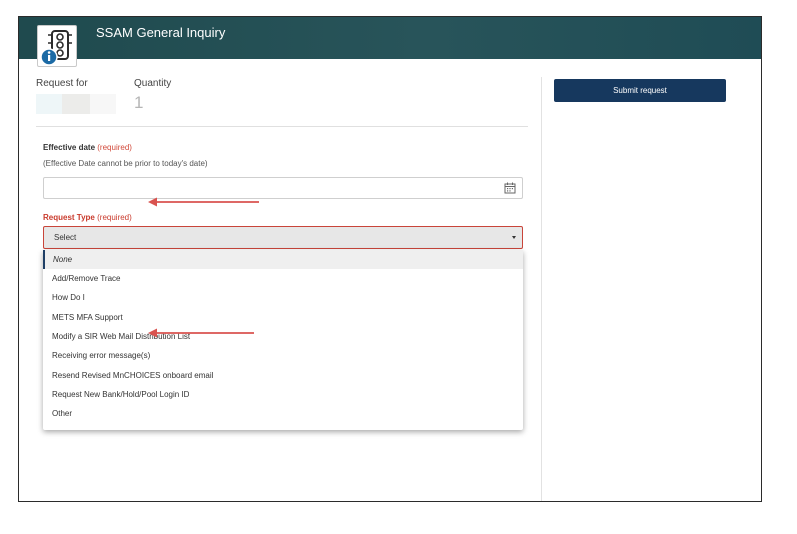  Describe the element at coordinates (283, 336) in the screenshot. I see `dropdown-option-modify-sir-web-mail: Modify a SIR Web Mail Distribution List` at that location.